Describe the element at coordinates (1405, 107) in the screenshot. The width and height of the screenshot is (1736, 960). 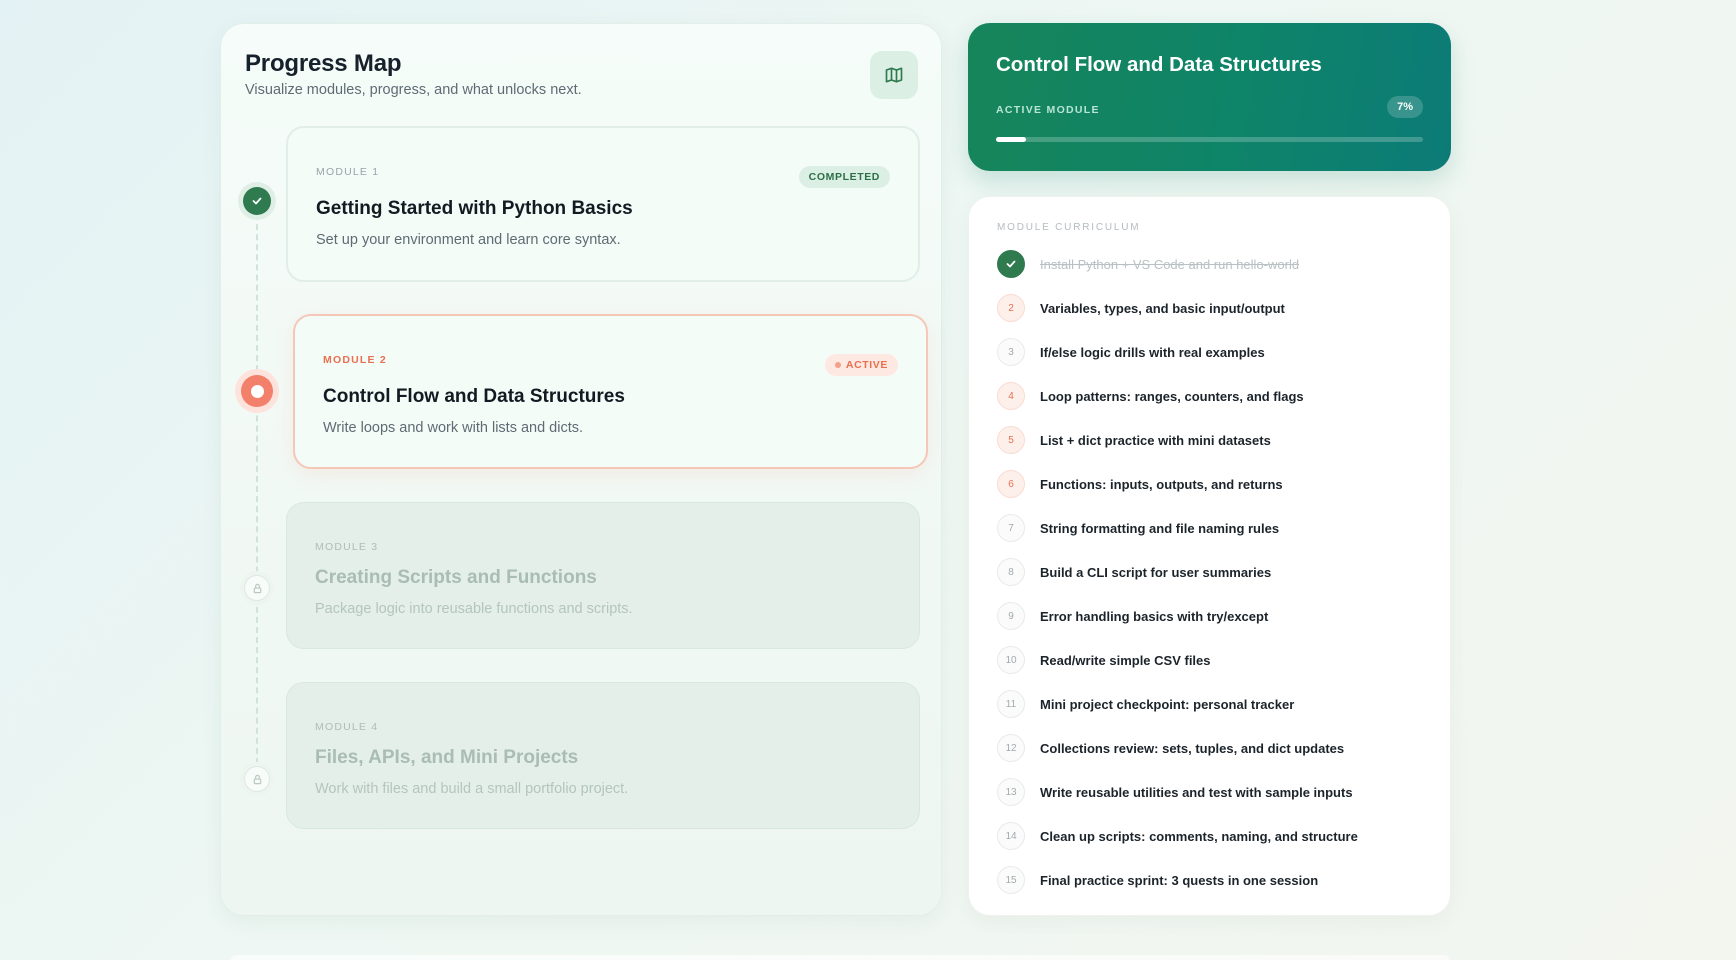
I see `progress-percent-badge: 7%` at that location.